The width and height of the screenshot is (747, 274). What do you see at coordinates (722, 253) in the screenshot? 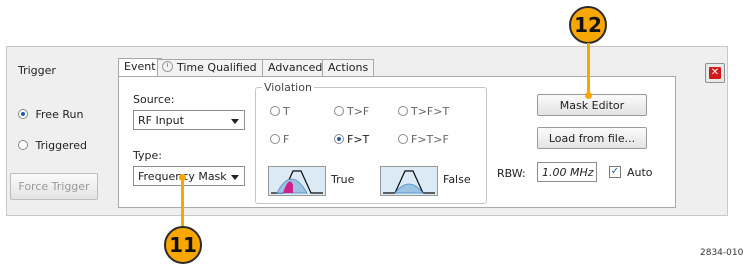
I see `figure-id: 2834-010` at bounding box center [722, 253].